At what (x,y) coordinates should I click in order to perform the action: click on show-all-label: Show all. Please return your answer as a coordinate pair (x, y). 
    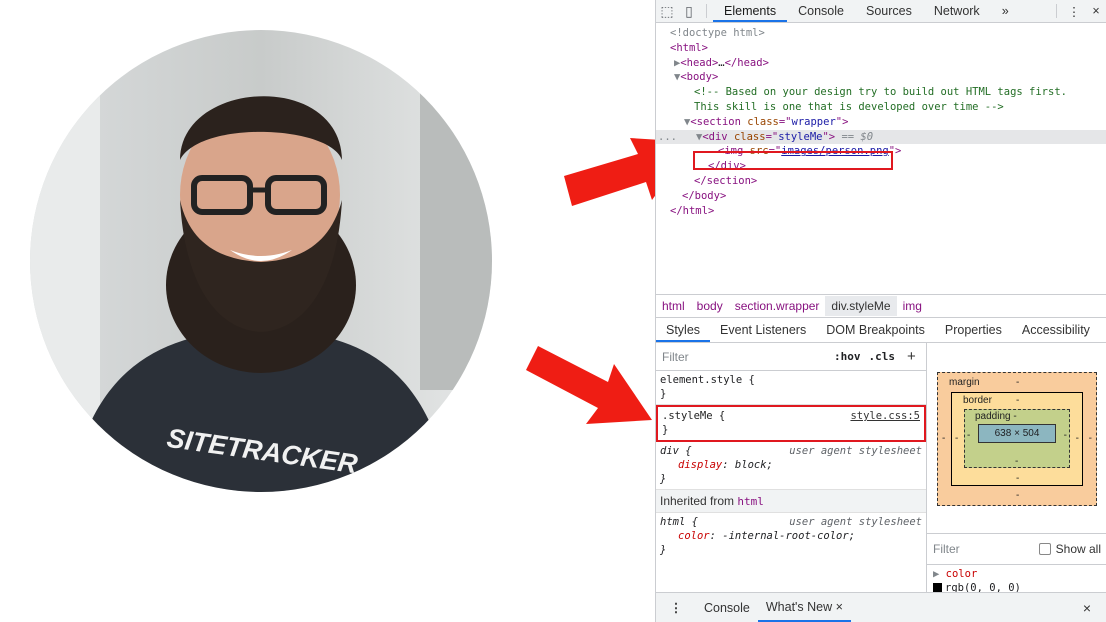
    Looking at the image, I should click on (1078, 549).